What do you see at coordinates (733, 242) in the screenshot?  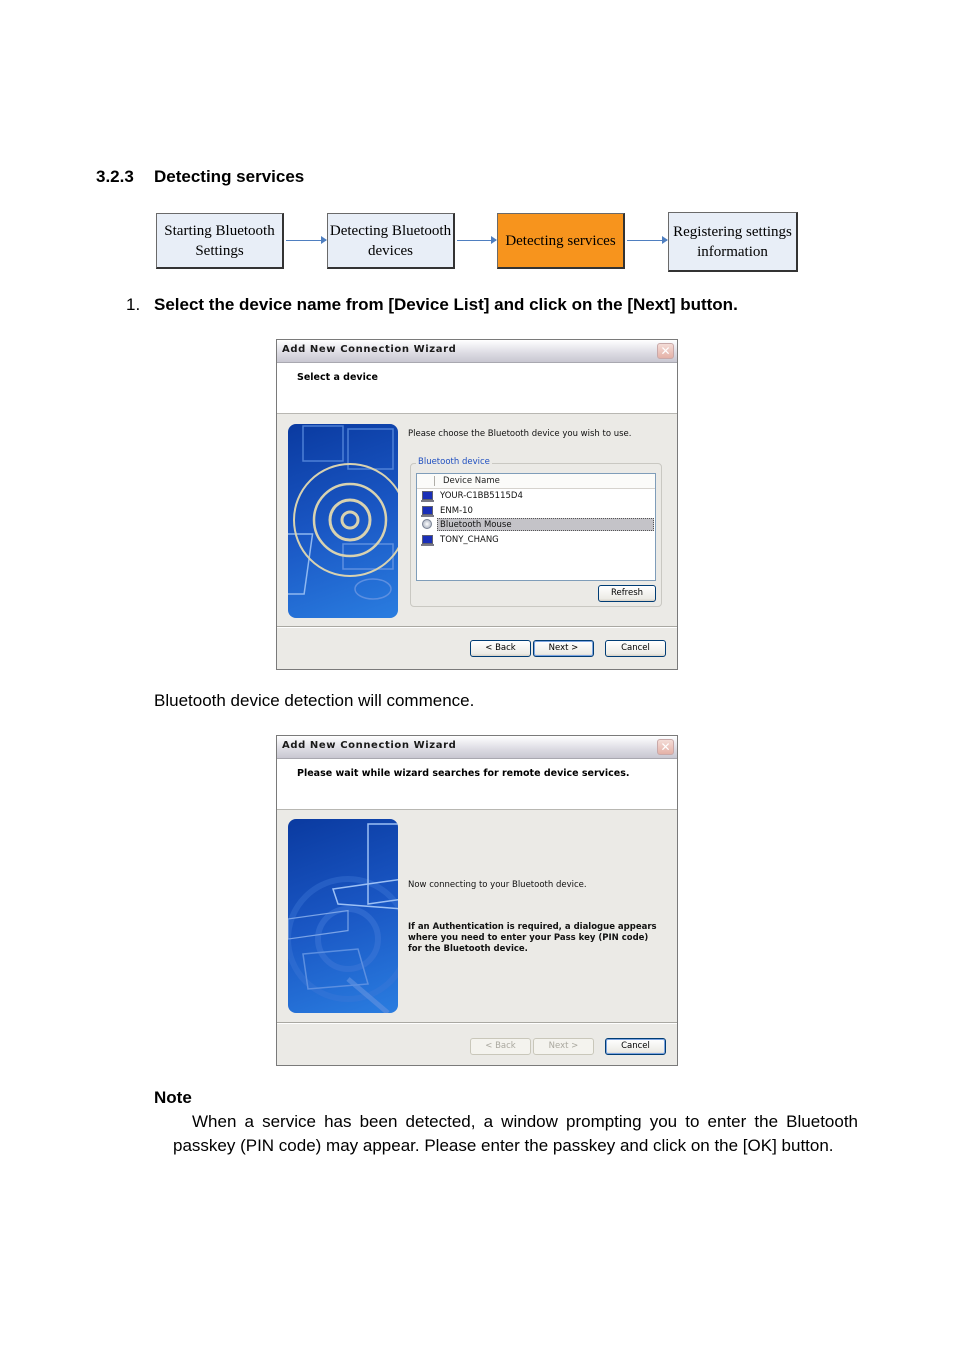 I see `flow-step-registering-settings: Registering settings information` at bounding box center [733, 242].